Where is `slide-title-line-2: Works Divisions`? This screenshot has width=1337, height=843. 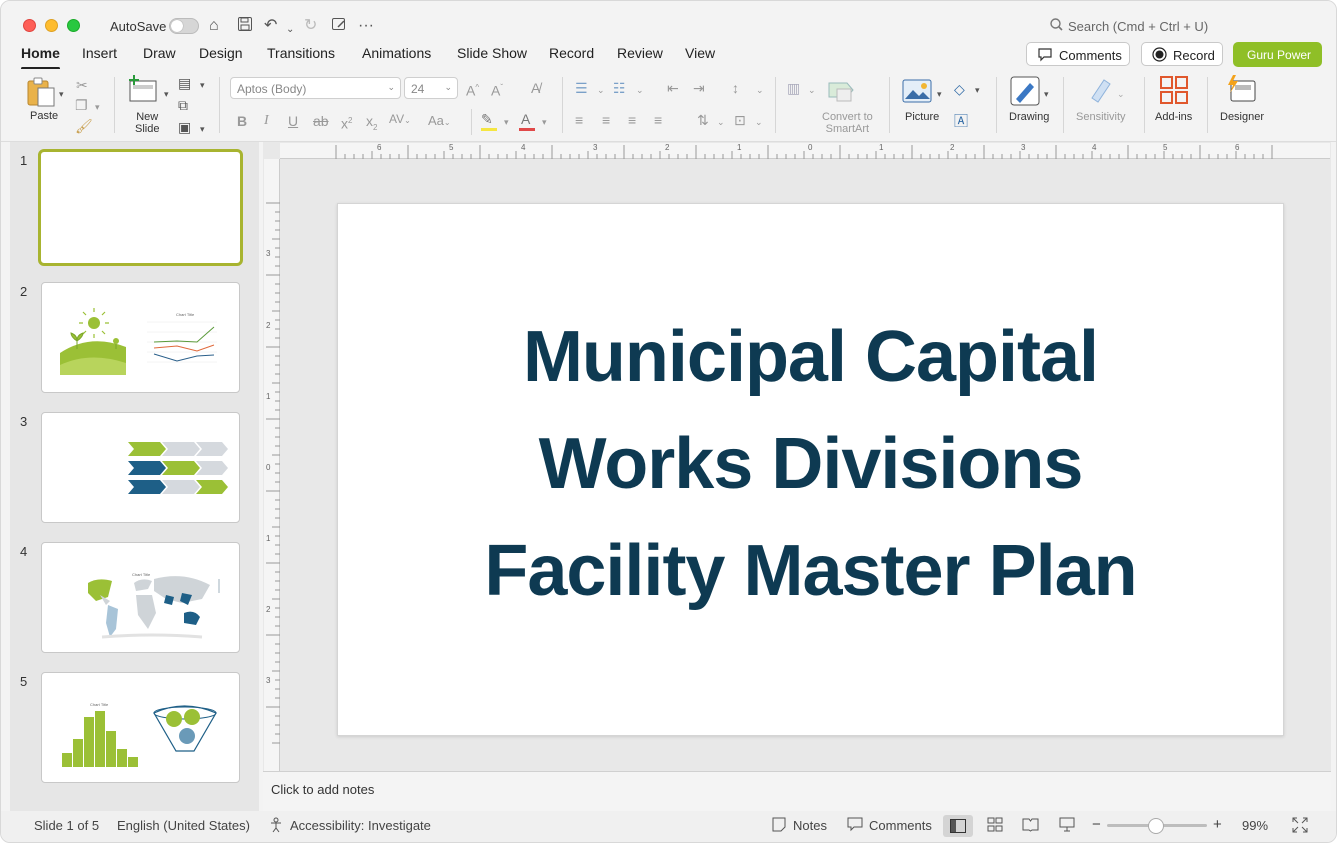 slide-title-line-2: Works Divisions is located at coordinates (810, 464).